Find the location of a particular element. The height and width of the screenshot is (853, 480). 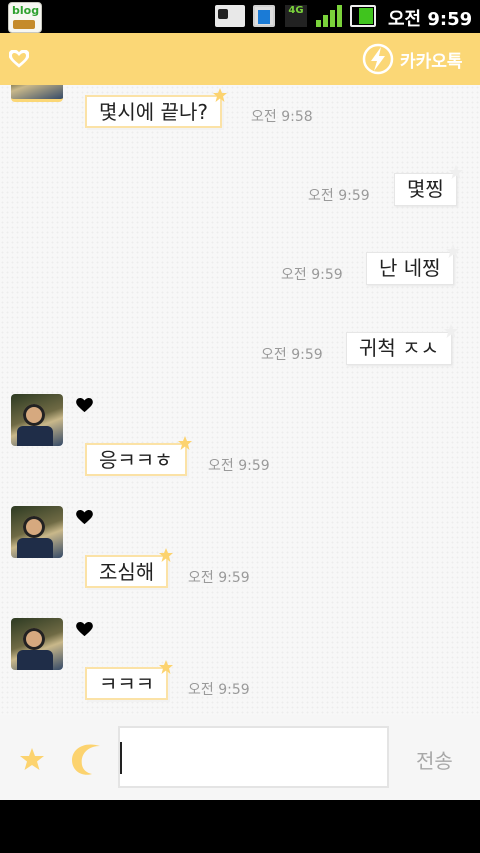

phone-icon is located at coordinates (264, 16).